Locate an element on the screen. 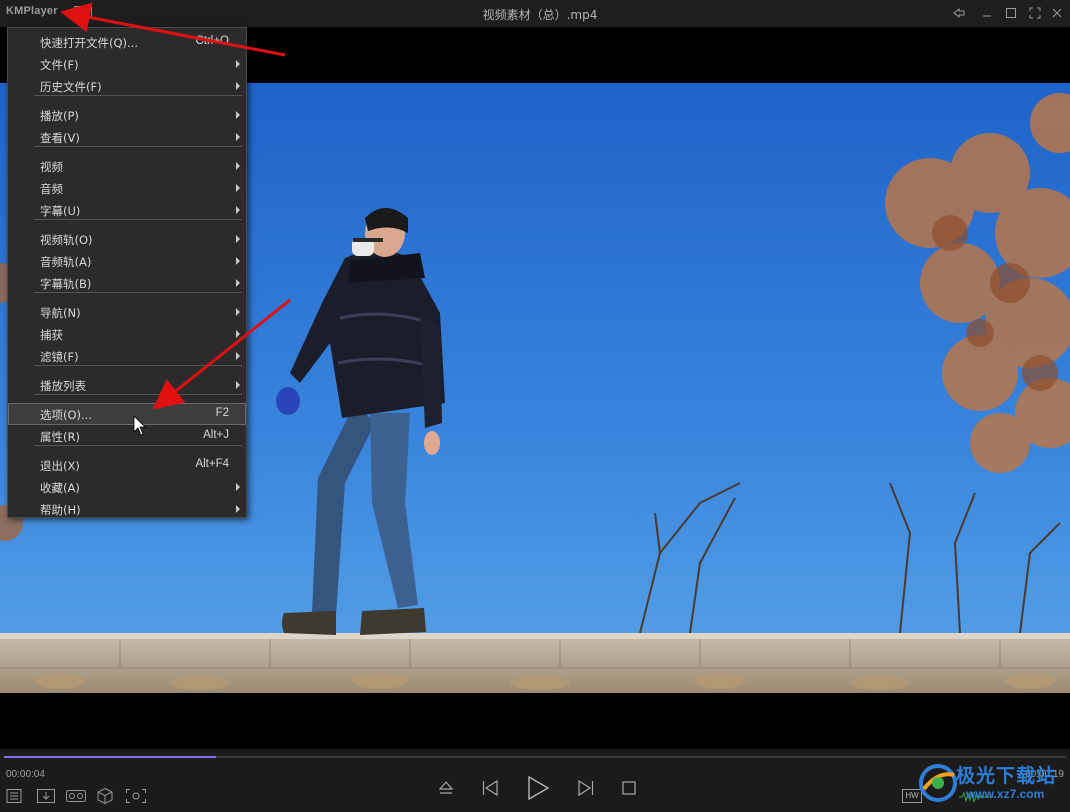 Image resolution: width=1070 pixels, height=812 pixels. minimize-icon is located at coordinates (987, 13).